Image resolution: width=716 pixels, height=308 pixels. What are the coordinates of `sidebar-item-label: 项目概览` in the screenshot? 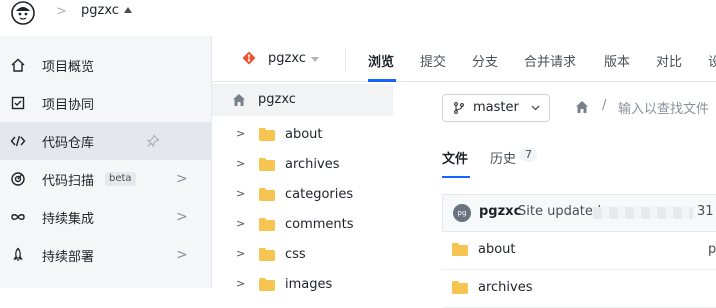 It's located at (68, 67).